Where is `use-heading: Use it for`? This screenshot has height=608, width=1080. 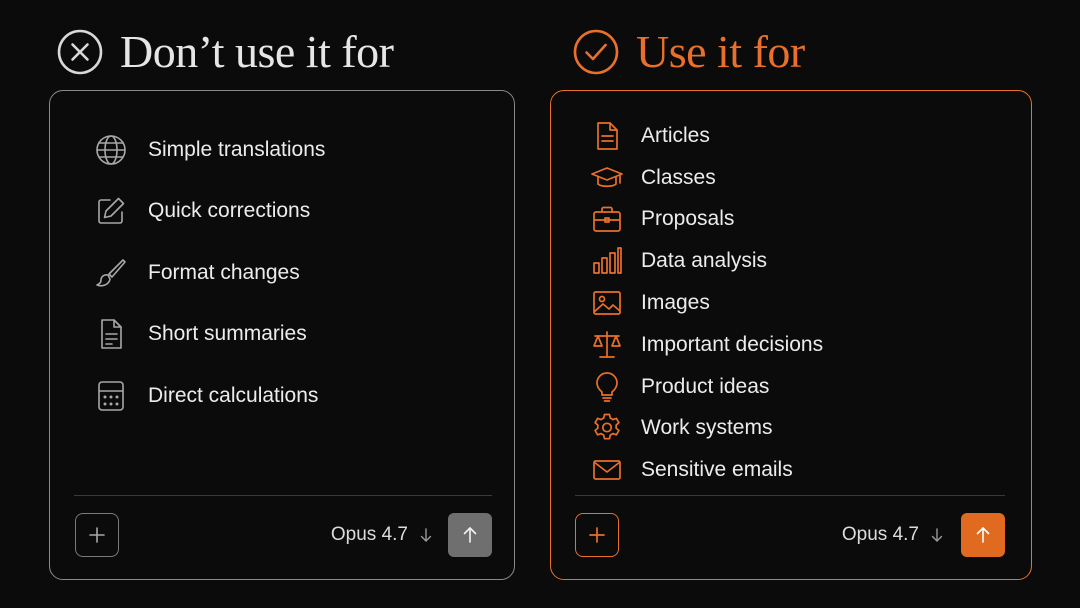 use-heading: Use it for is located at coordinates (688, 52).